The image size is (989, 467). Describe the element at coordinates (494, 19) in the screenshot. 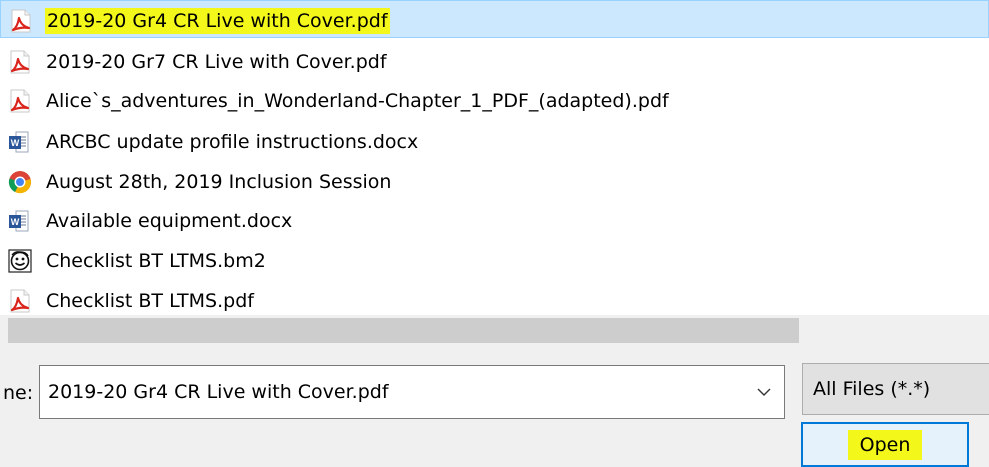

I see `file-row: 2019-20 Gr4 CR Live with Cover.pdf` at that location.